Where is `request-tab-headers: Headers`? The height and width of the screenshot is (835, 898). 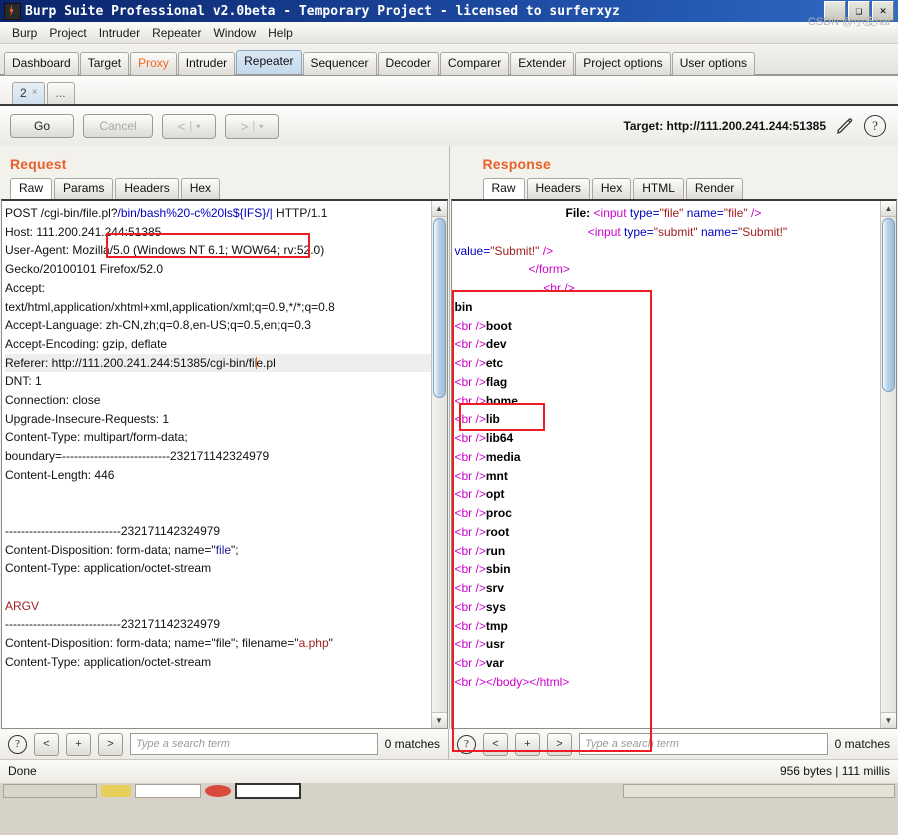 request-tab-headers: Headers is located at coordinates (147, 188).